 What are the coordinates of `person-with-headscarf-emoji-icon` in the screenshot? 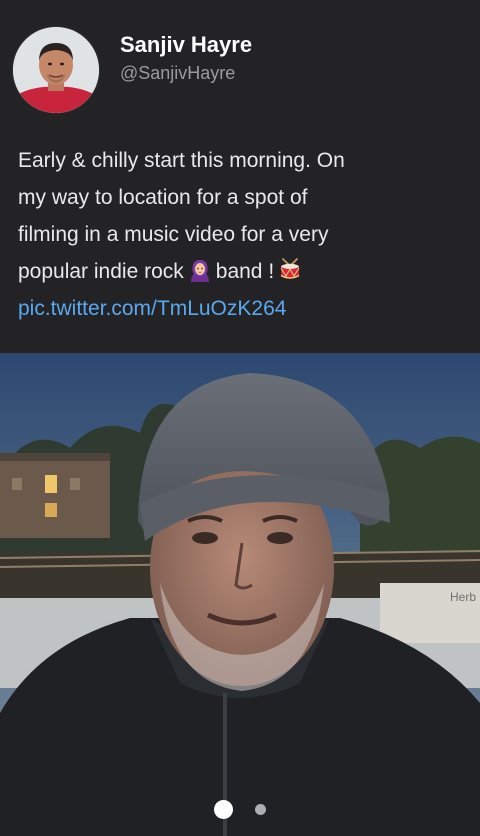 It's located at (200, 270).